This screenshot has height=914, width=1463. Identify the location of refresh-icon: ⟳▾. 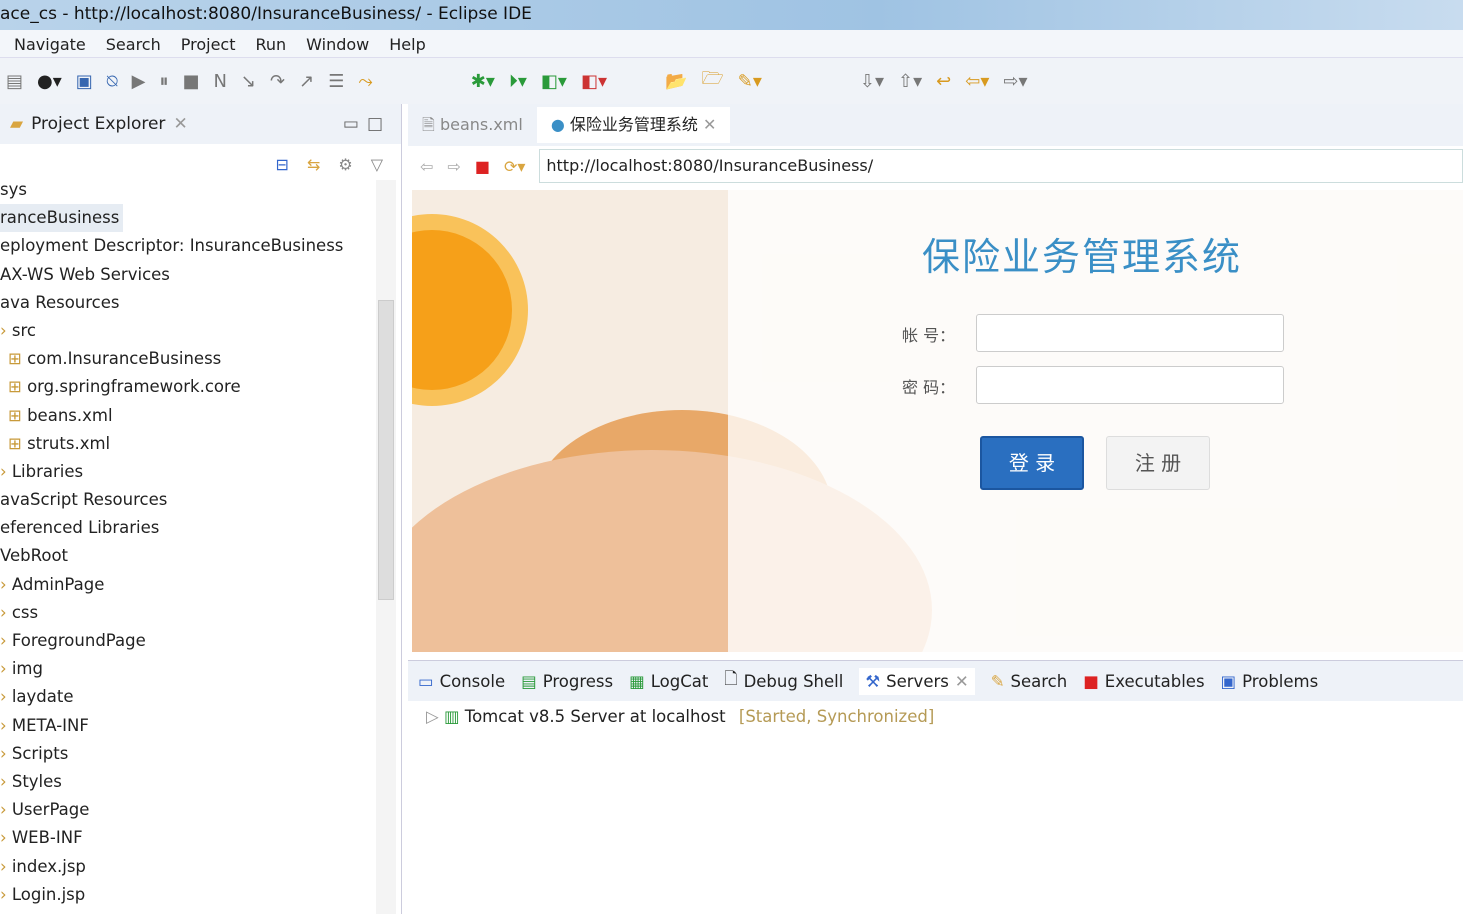
(514, 166).